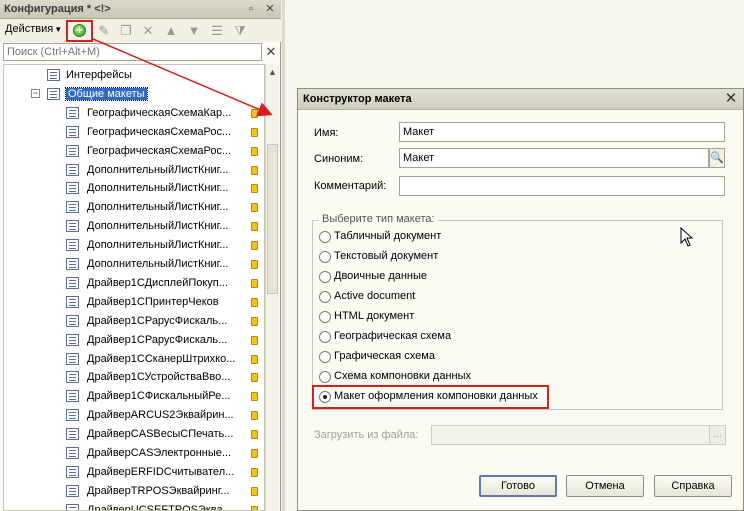 The height and width of the screenshot is (511, 744). Describe the element at coordinates (58, 29) in the screenshot. I see `dropdown-arrow-icon: ▼` at that location.